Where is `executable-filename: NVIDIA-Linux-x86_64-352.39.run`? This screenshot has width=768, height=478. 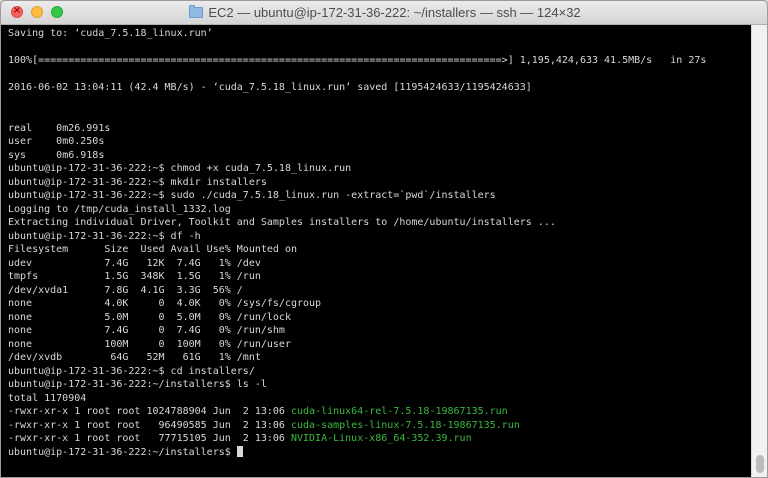 executable-filename: NVIDIA-Linux-x86_64-352.39.run is located at coordinates (381, 438).